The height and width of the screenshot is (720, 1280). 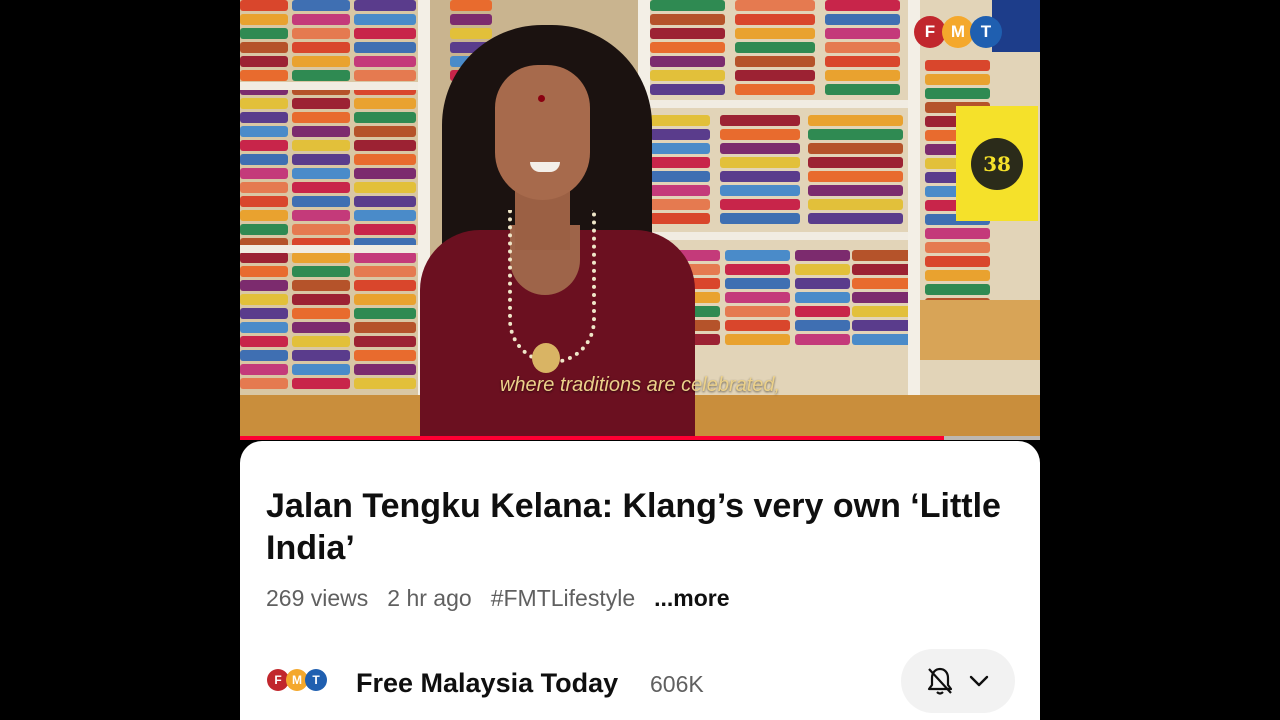 I want to click on shop-sign-emblem: 38, so click(x=997, y=163).